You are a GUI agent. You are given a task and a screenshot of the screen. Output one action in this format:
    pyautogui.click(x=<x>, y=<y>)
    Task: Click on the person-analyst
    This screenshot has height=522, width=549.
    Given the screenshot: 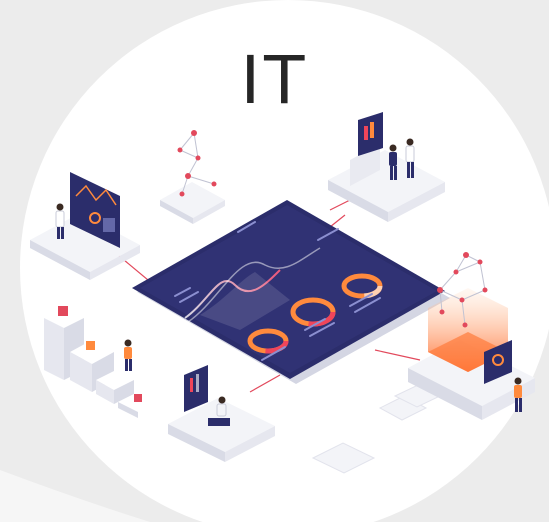 What is the action you would take?
    pyautogui.click(x=60, y=221)
    